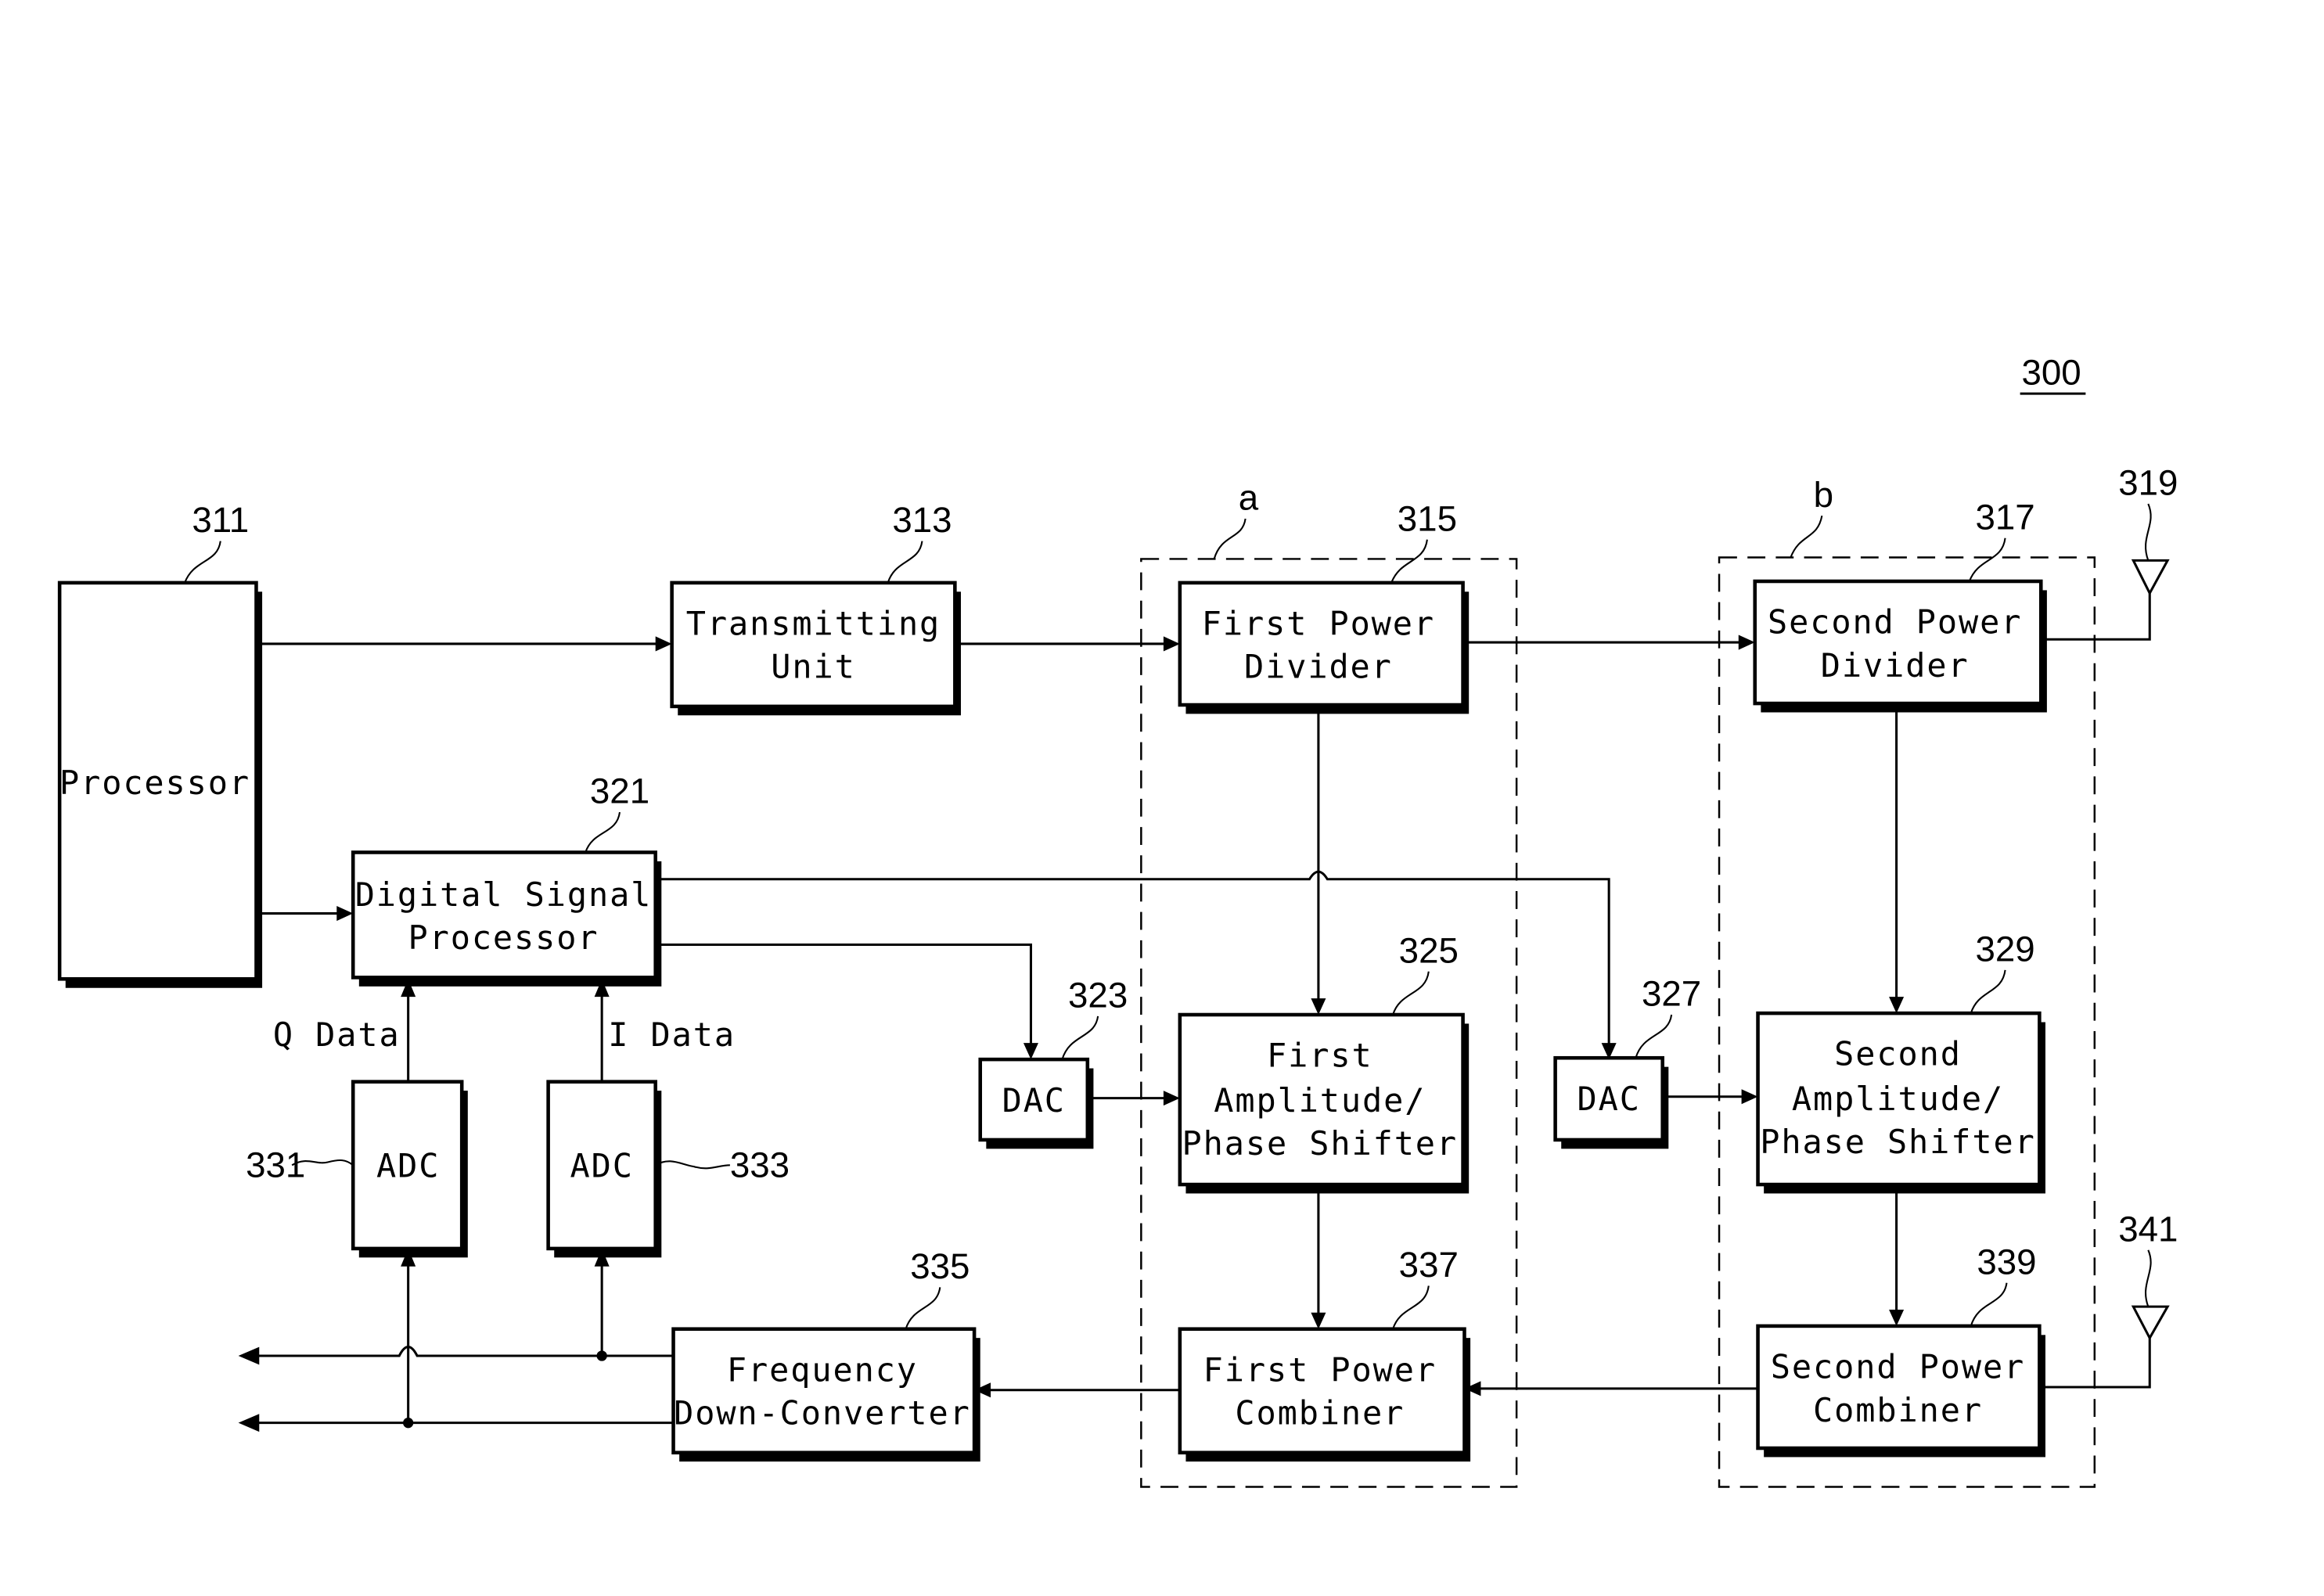 The image size is (2324, 1596). Describe the element at coordinates (822, 1413) in the screenshot. I see `svg-text: Down-Converter` at that location.